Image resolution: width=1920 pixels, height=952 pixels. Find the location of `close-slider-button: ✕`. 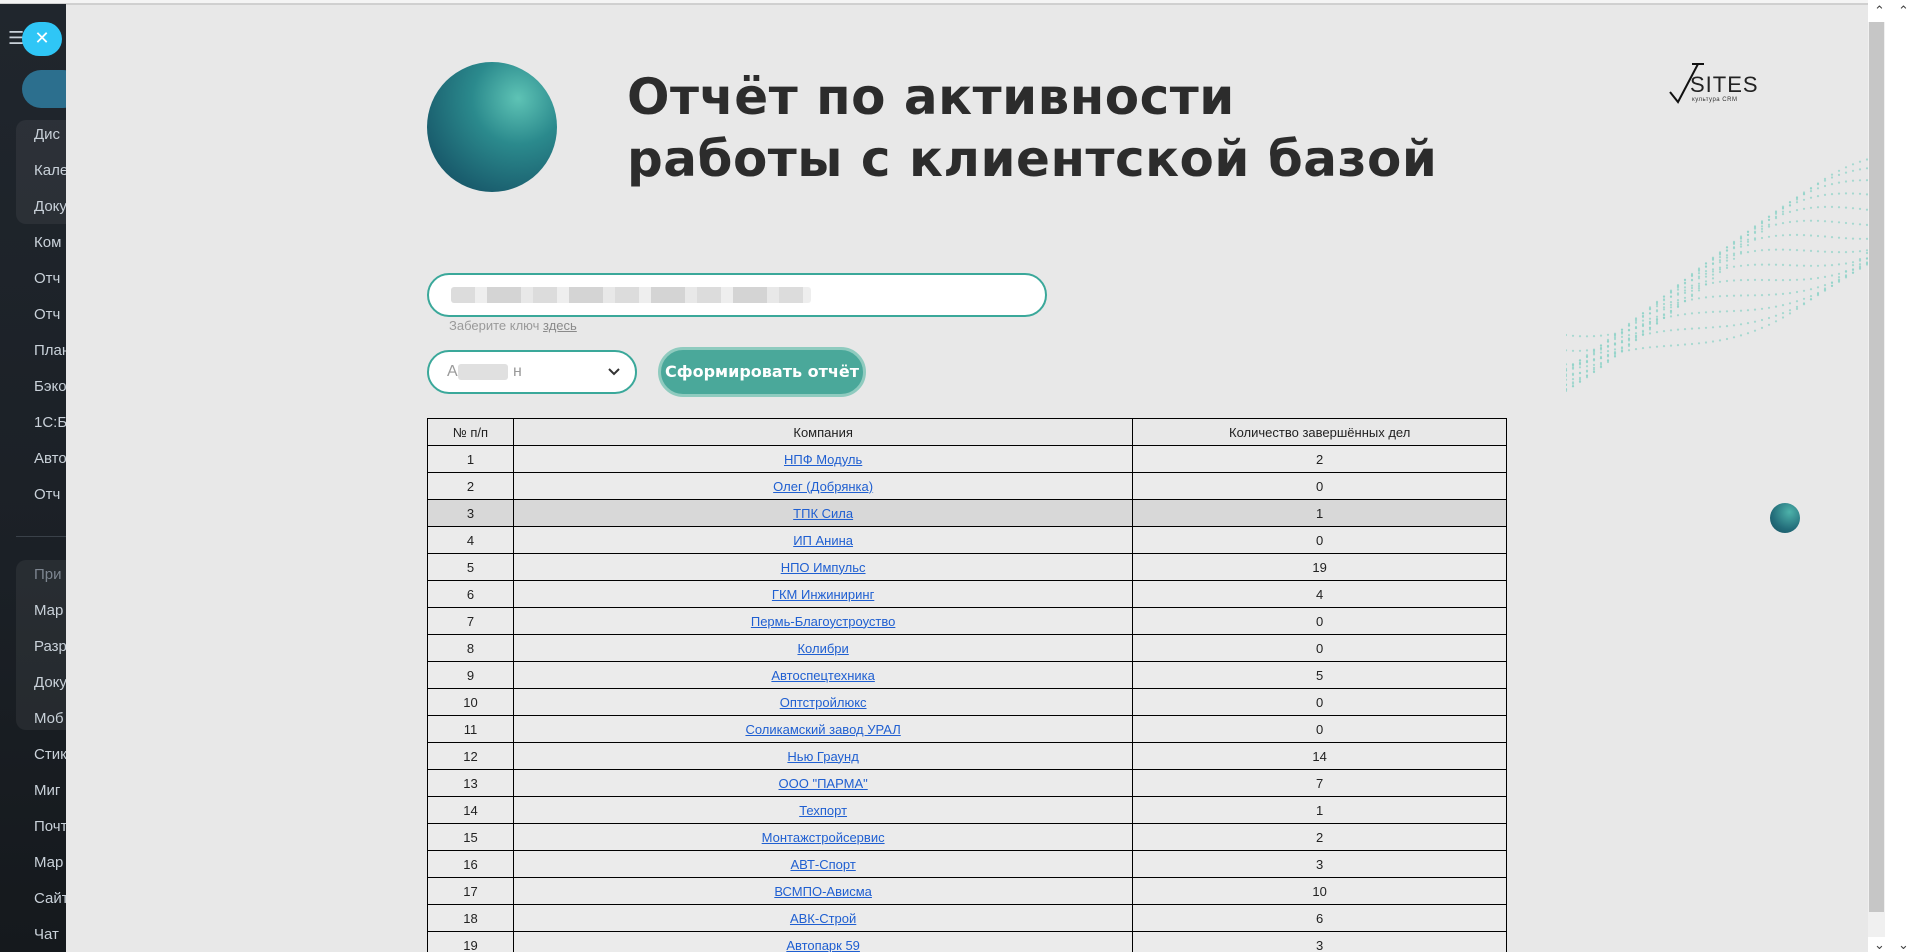

close-slider-button: ✕ is located at coordinates (42, 39).